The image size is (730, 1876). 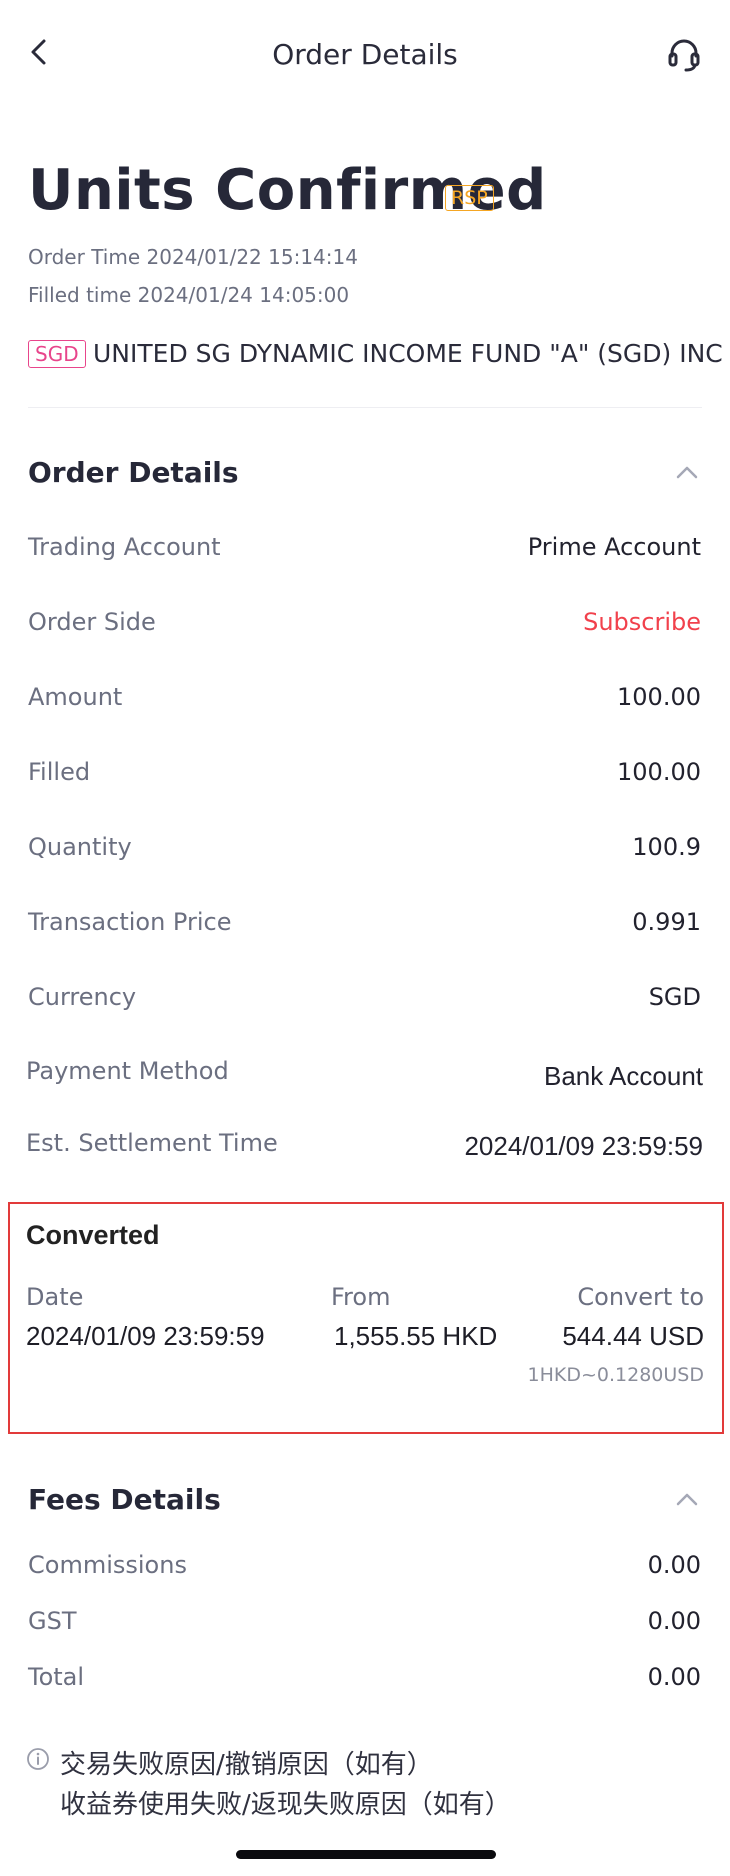 I want to click on filled-value: 100.00, so click(x=659, y=772).